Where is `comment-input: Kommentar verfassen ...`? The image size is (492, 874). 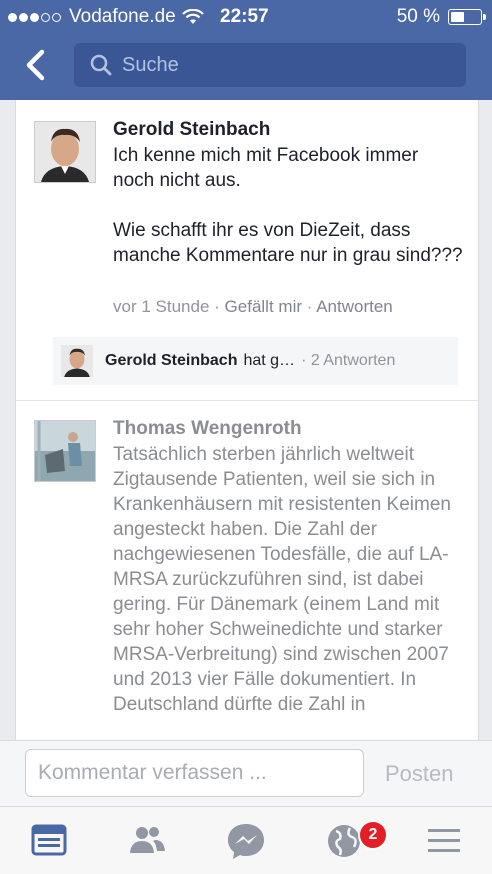 comment-input: Kommentar verfassen ... is located at coordinates (194, 773).